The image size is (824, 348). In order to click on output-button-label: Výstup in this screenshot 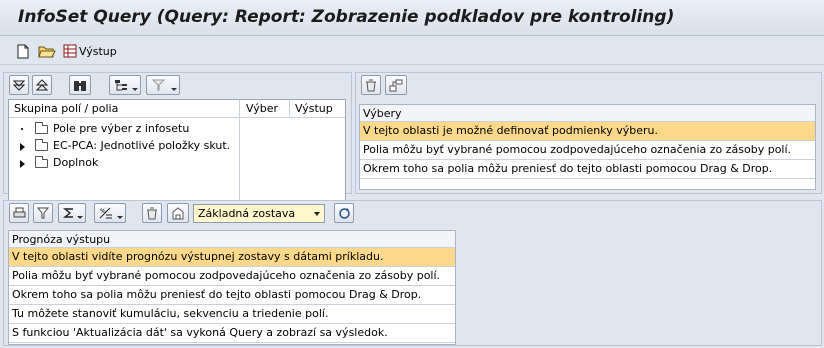, I will do `click(98, 51)`.